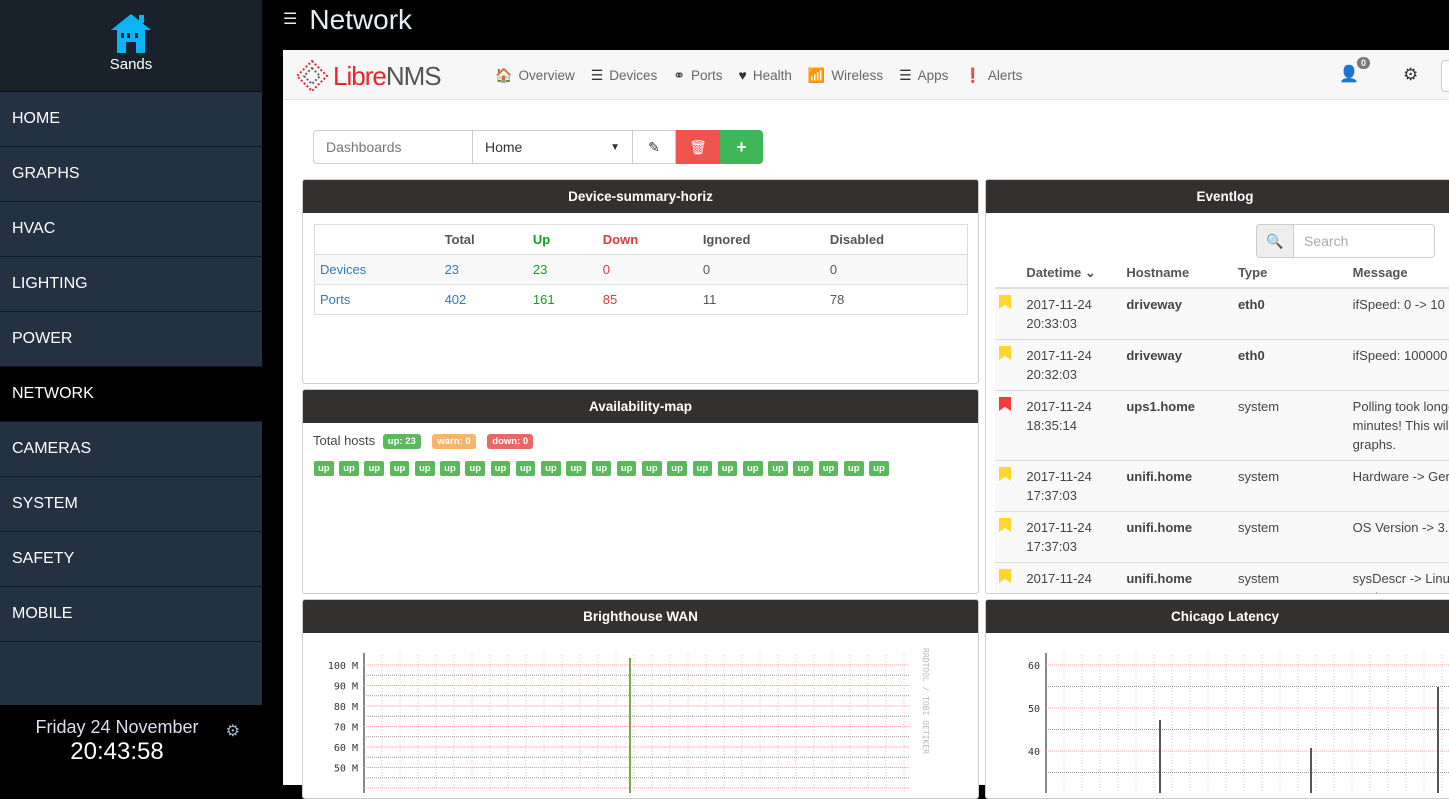  I want to click on event-message: ifSpeed: 0 -> 10, so click(1398, 313).